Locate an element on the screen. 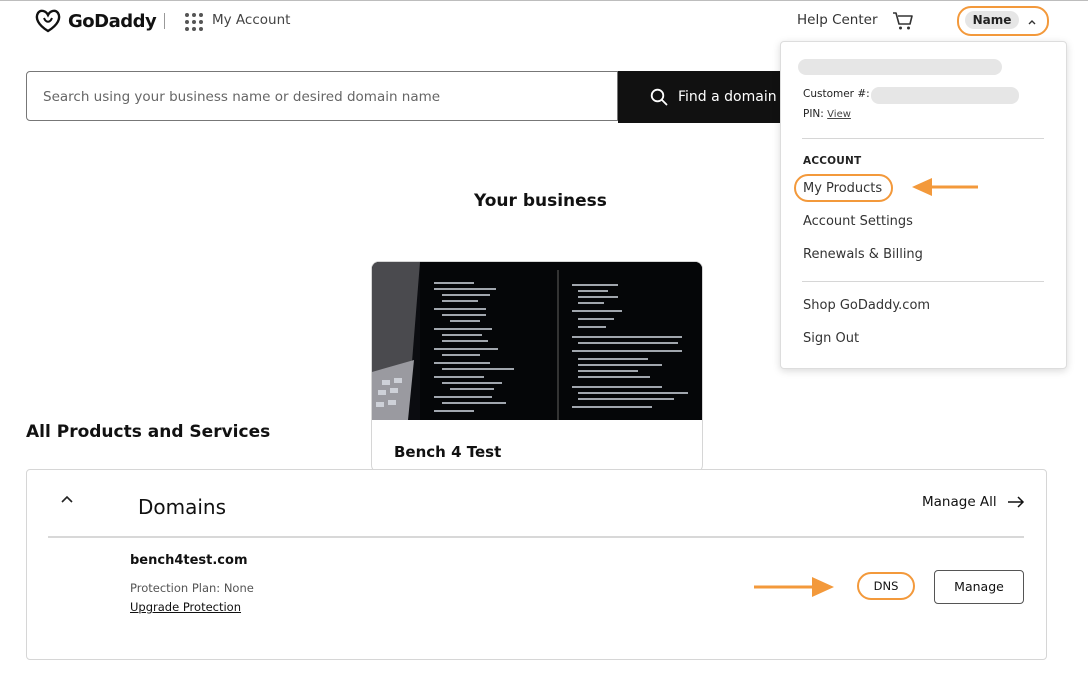 Image resolution: width=1088 pixels, height=681 pixels. pin-row: PIN: View is located at coordinates (827, 114).